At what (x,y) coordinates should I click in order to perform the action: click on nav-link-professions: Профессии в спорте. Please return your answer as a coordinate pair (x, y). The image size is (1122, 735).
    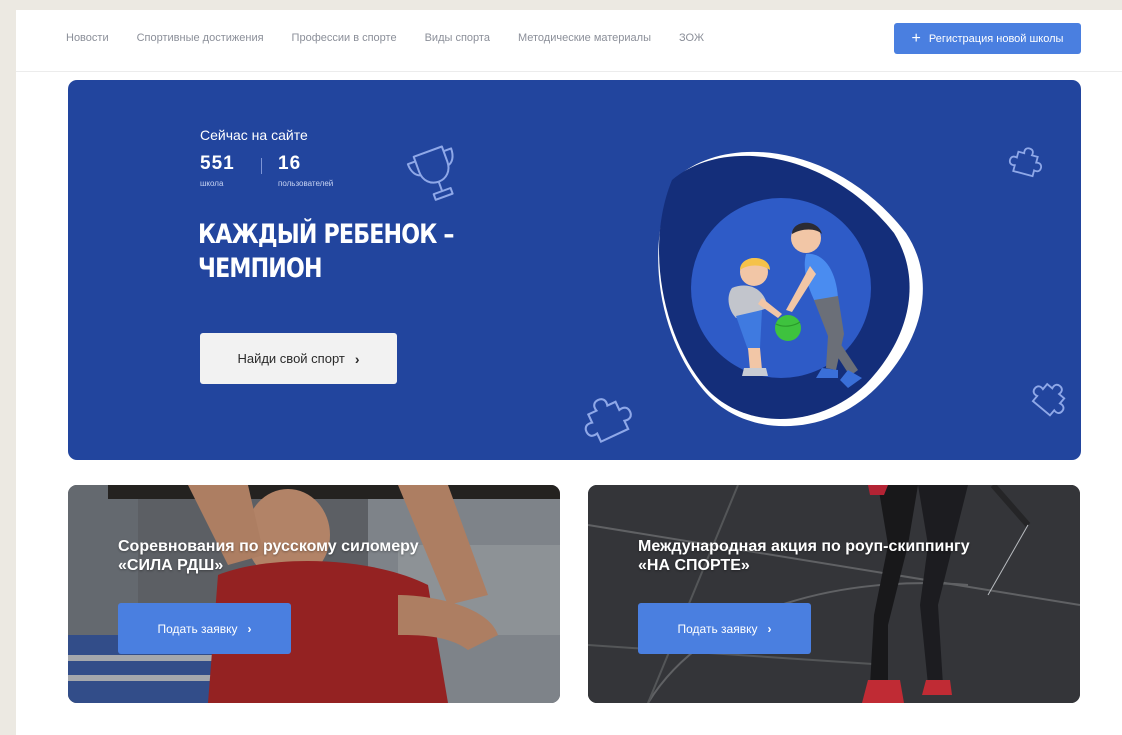
    Looking at the image, I should click on (344, 38).